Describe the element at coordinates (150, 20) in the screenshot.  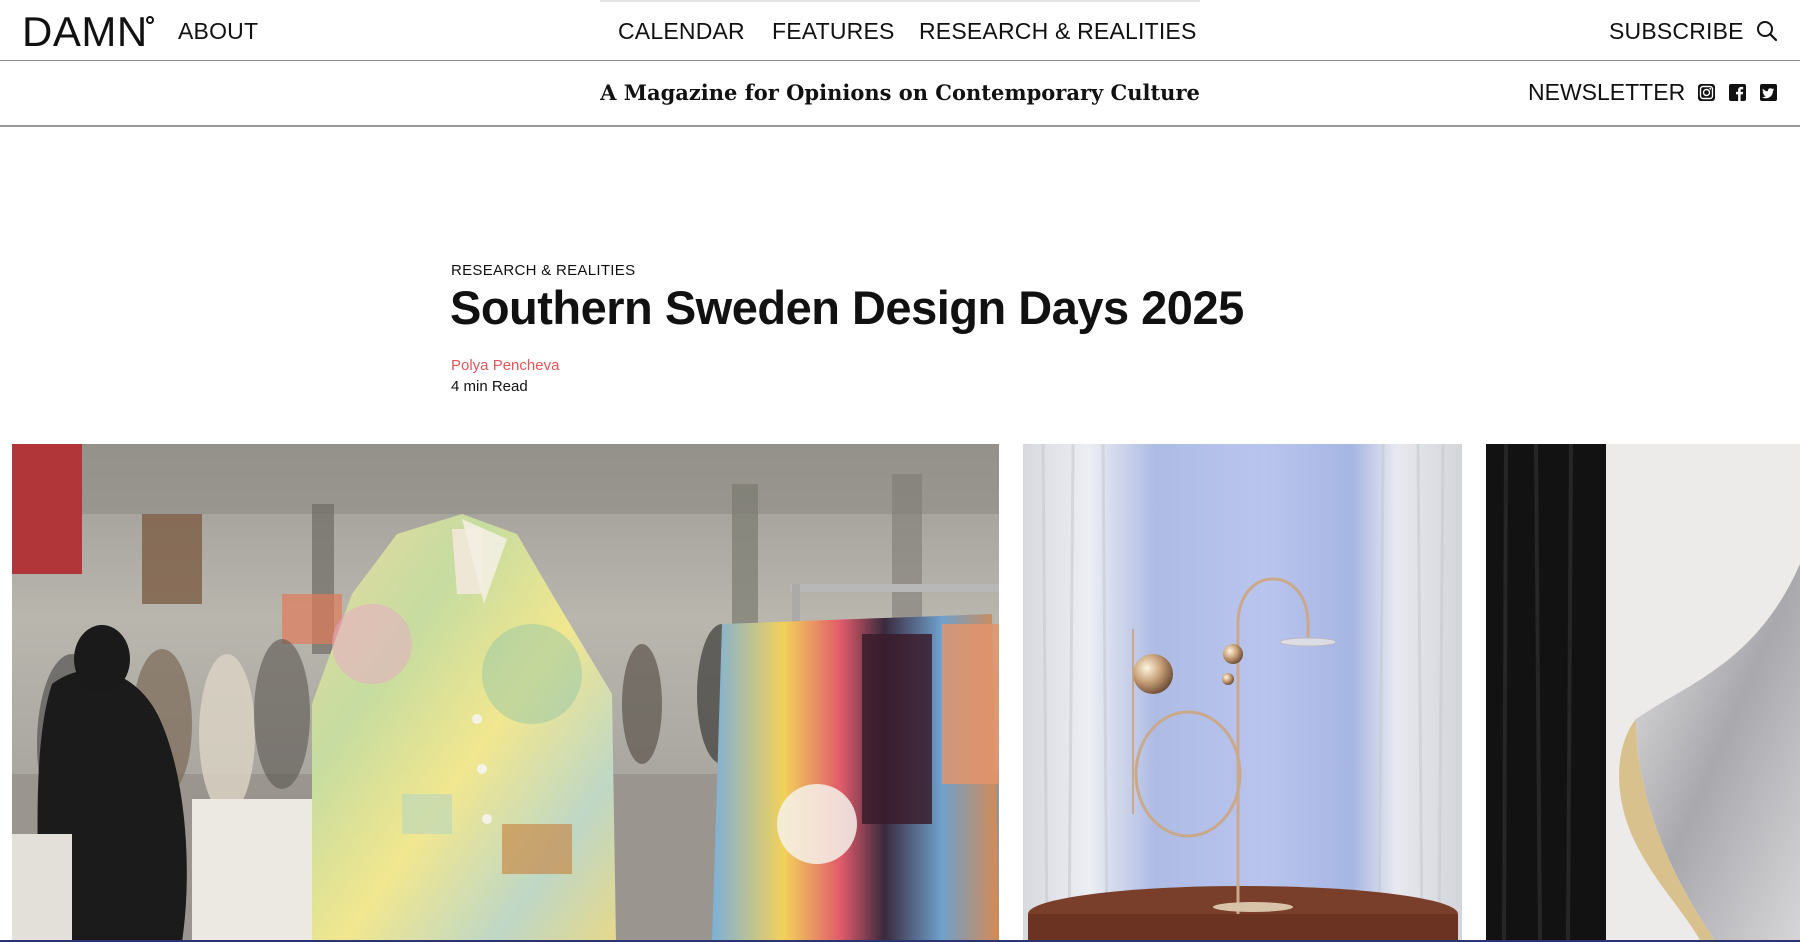
I see `logo-degree-mark` at that location.